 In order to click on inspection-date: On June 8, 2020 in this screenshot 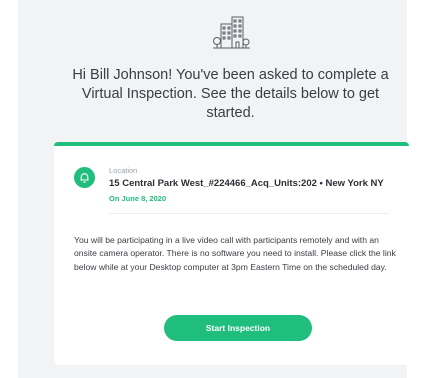, I will do `click(138, 198)`.